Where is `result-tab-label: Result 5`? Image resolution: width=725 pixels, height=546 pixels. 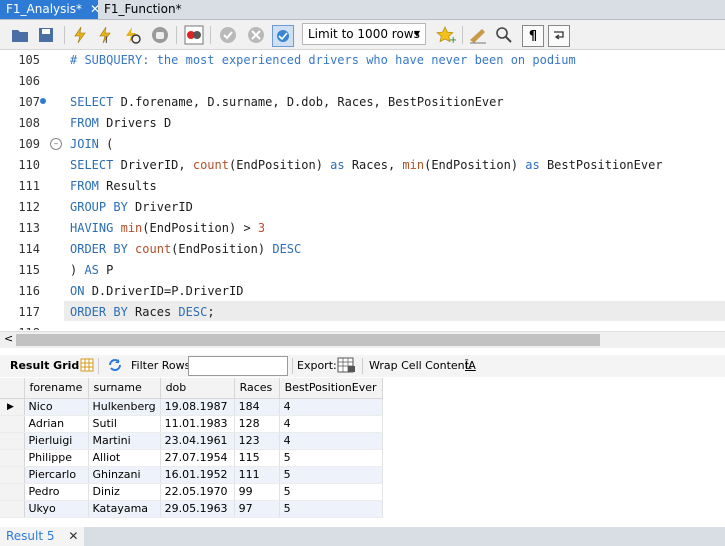 result-tab-label: Result 5 is located at coordinates (30, 536).